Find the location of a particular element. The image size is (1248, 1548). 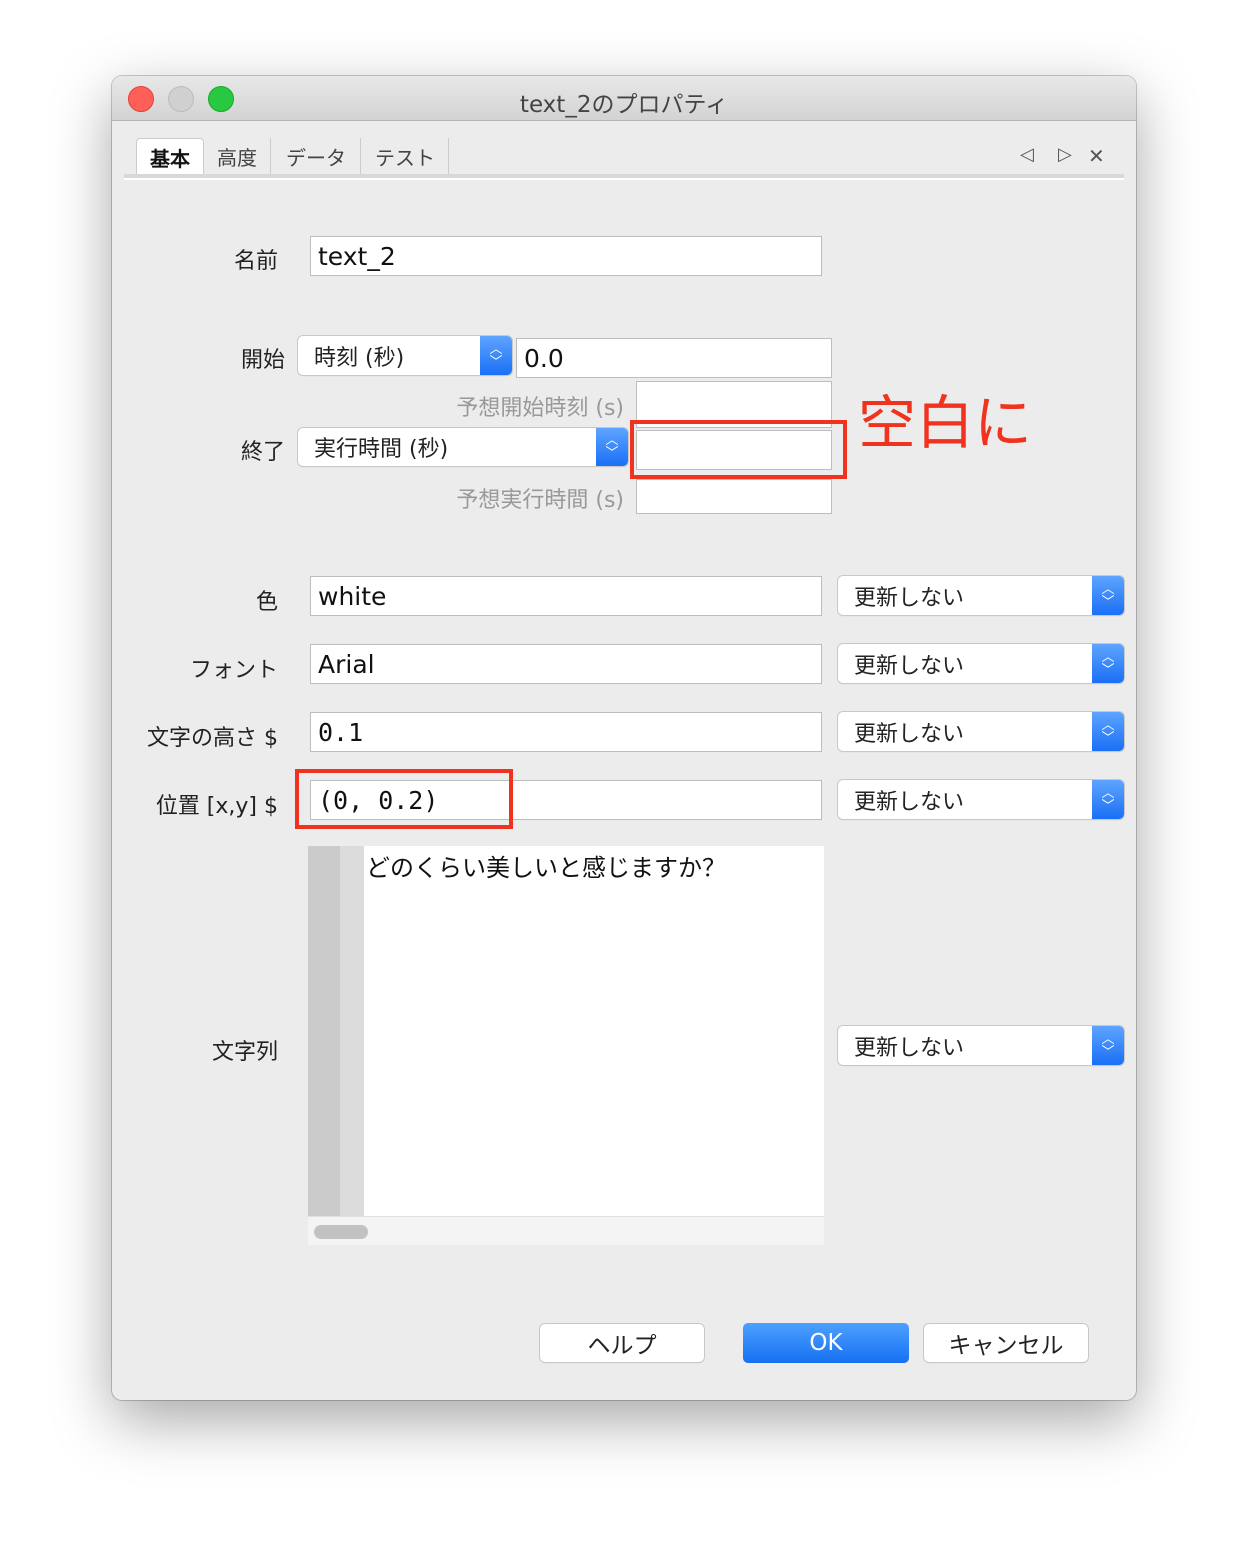

tab-basic: 基本 is located at coordinates (170, 156).